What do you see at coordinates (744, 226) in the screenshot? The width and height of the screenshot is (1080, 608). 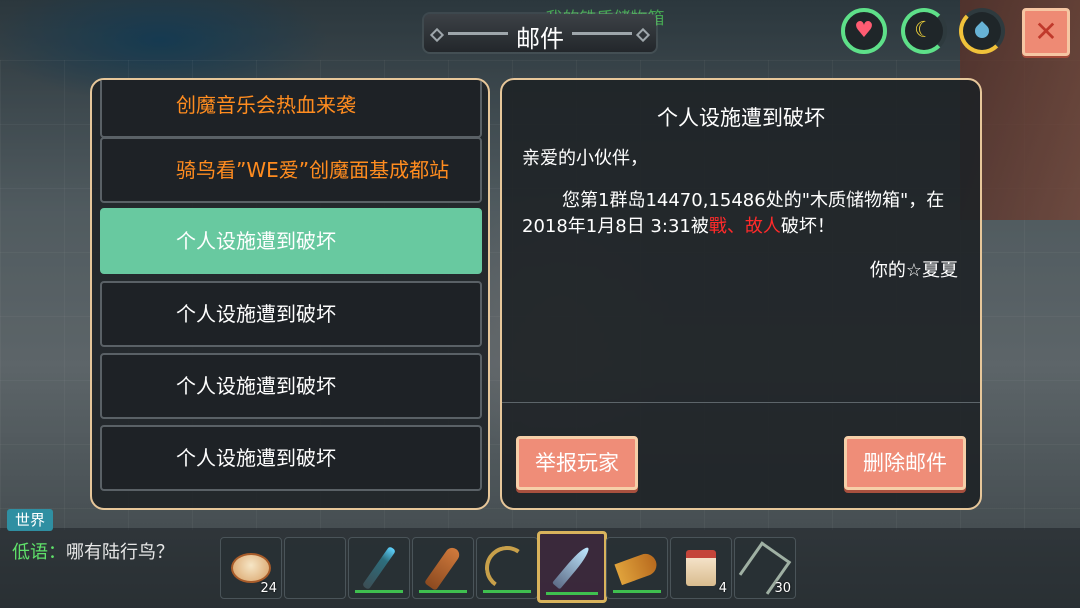 I see `attacker-name: 戰、故人` at bounding box center [744, 226].